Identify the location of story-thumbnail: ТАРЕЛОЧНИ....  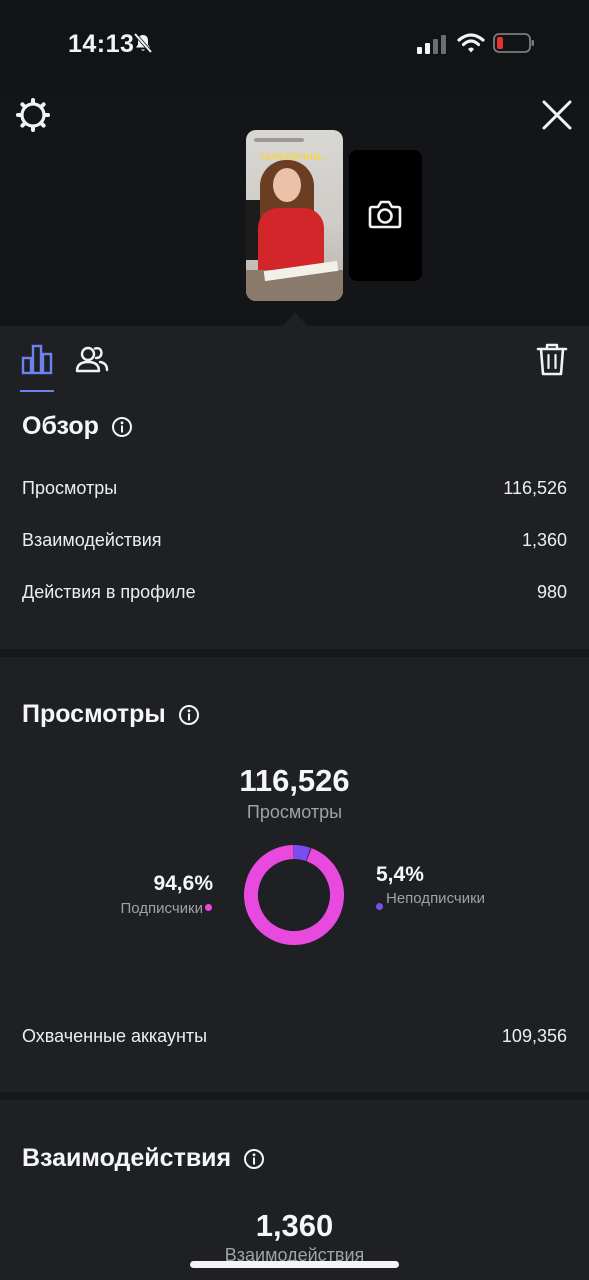
(294, 215).